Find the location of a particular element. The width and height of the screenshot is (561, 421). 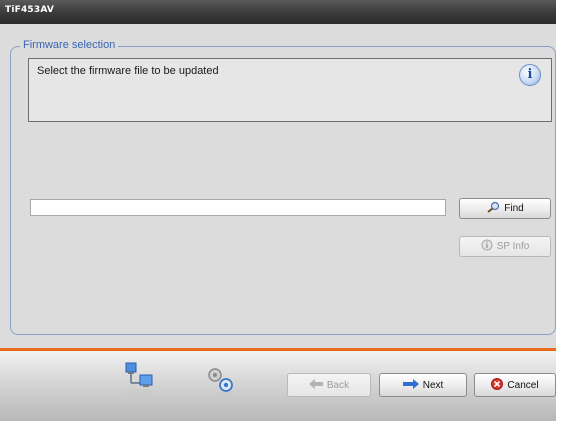

title-bar: TiF453AV is located at coordinates (278, 12).